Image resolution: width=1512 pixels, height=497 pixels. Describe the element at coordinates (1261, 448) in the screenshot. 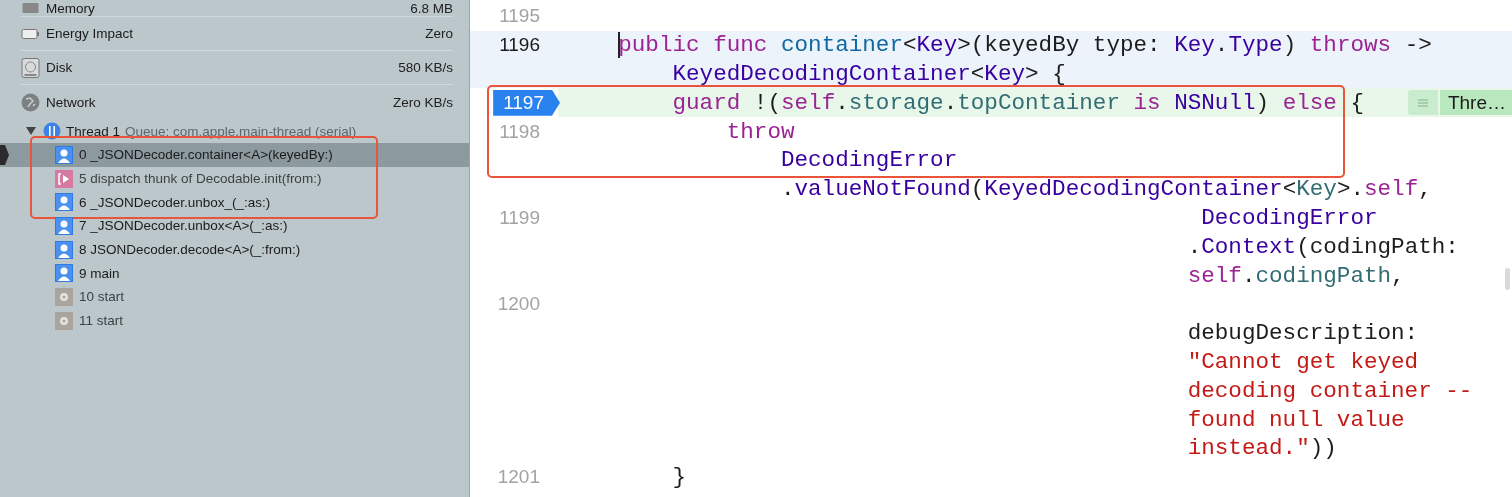

I see `code-line: instead."))` at that location.